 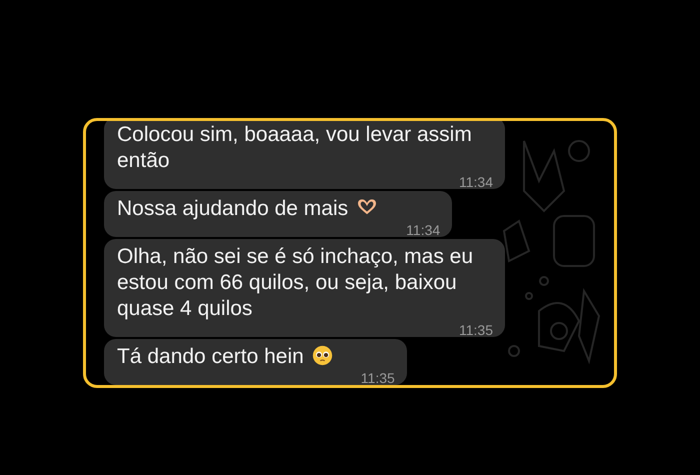 I want to click on message-text: Olha, não sei se é só inchaço, mas eu estou com 66 quilos, ou seja, baixou quase 4 quilos, so click(x=295, y=282).